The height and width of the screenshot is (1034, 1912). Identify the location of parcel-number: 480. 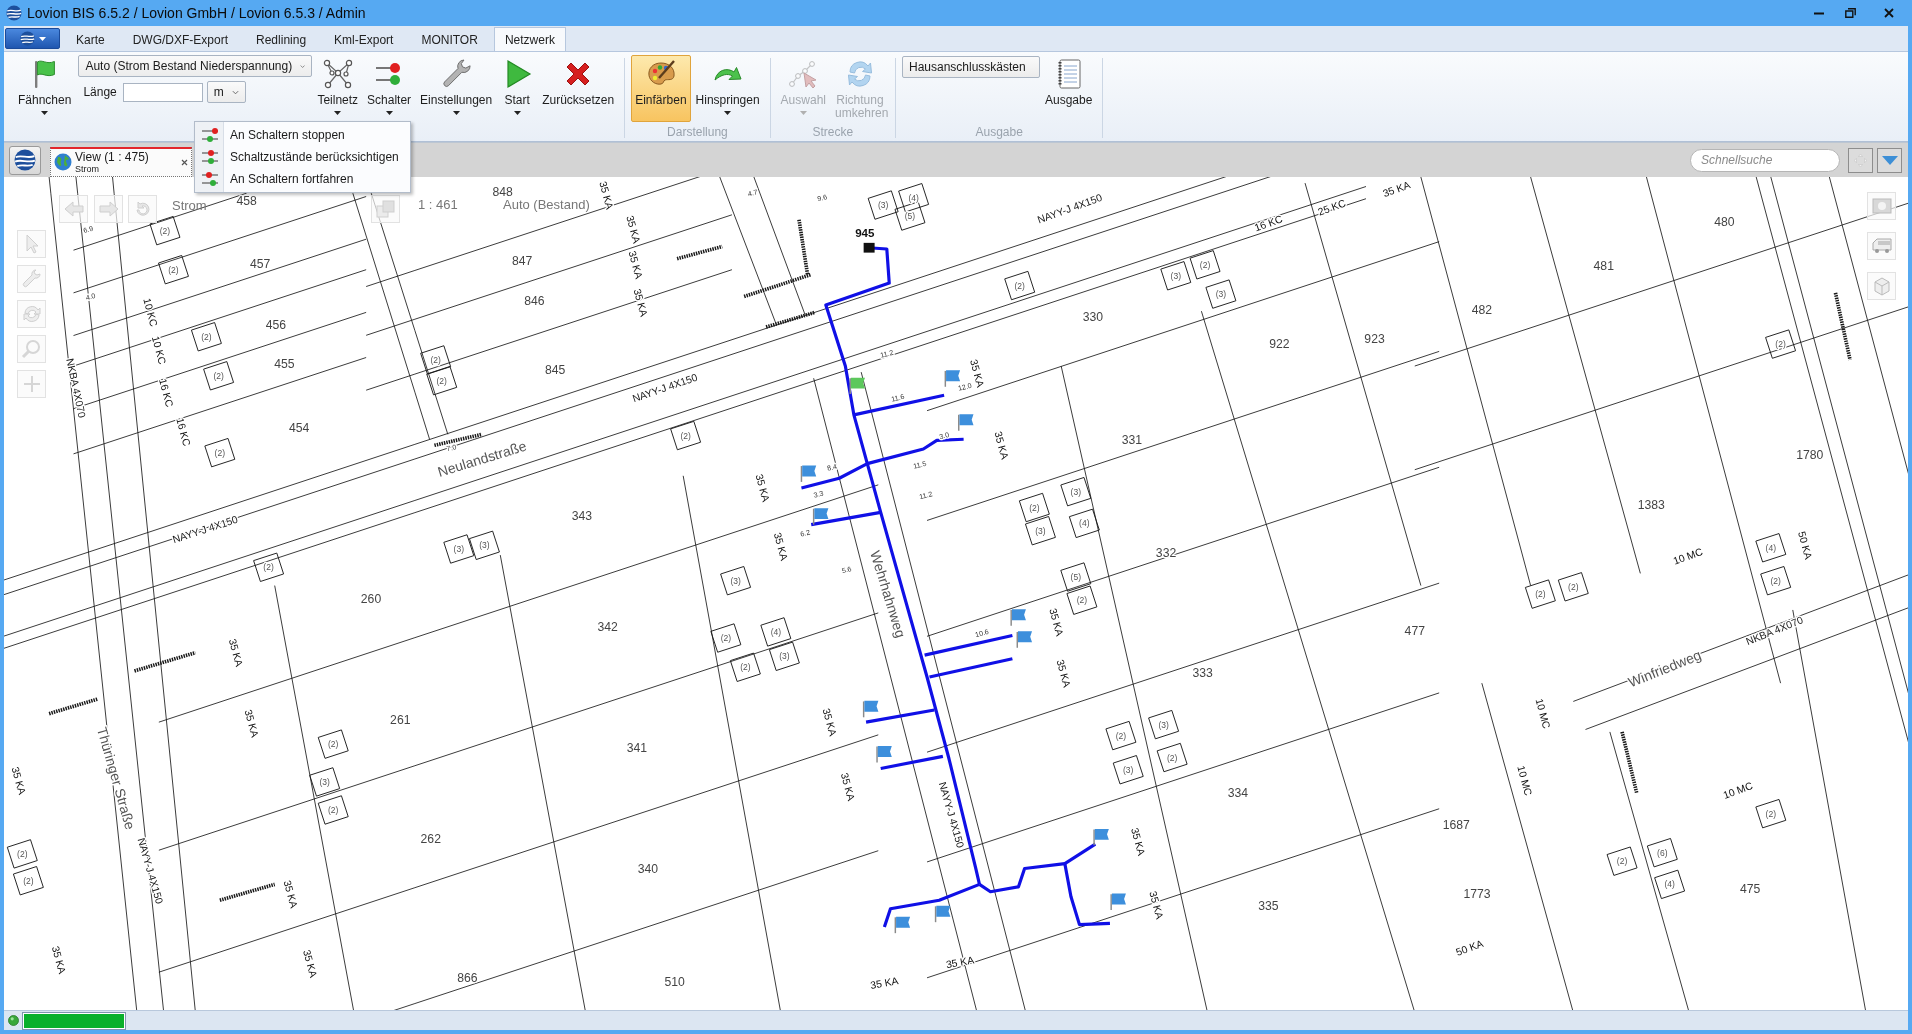
(1724, 222).